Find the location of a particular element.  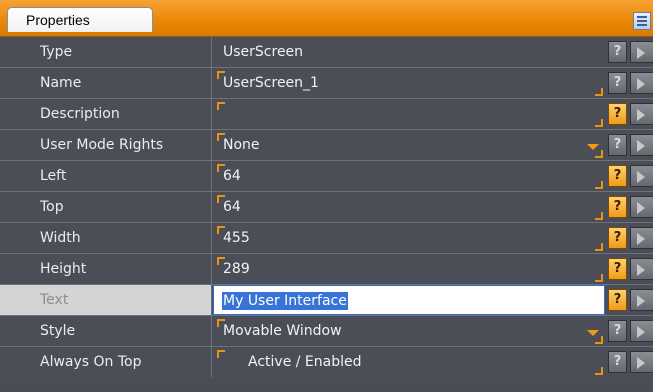

property-label: Name is located at coordinates (106, 83).